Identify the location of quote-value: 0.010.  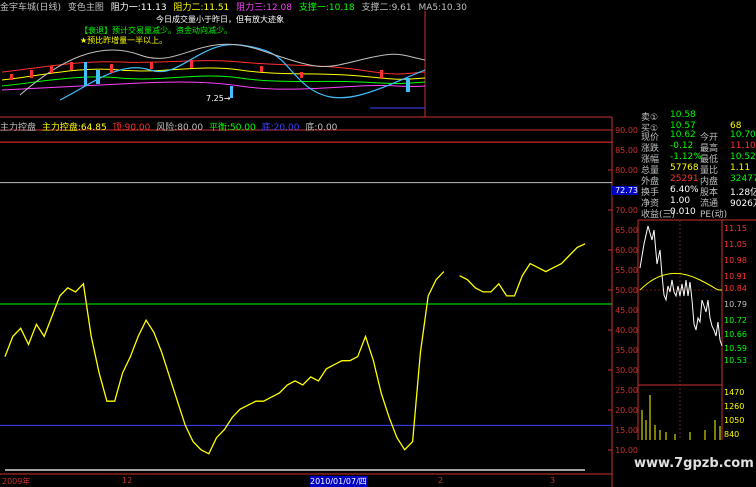
(683, 212).